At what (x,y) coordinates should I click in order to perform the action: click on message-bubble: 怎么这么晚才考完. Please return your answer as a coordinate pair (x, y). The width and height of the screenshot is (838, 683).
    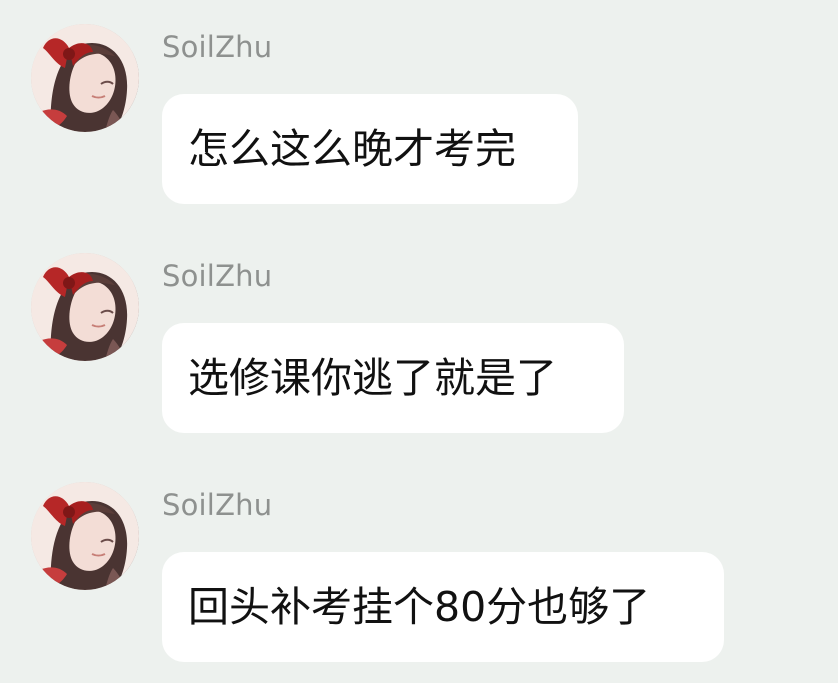
    Looking at the image, I should click on (370, 149).